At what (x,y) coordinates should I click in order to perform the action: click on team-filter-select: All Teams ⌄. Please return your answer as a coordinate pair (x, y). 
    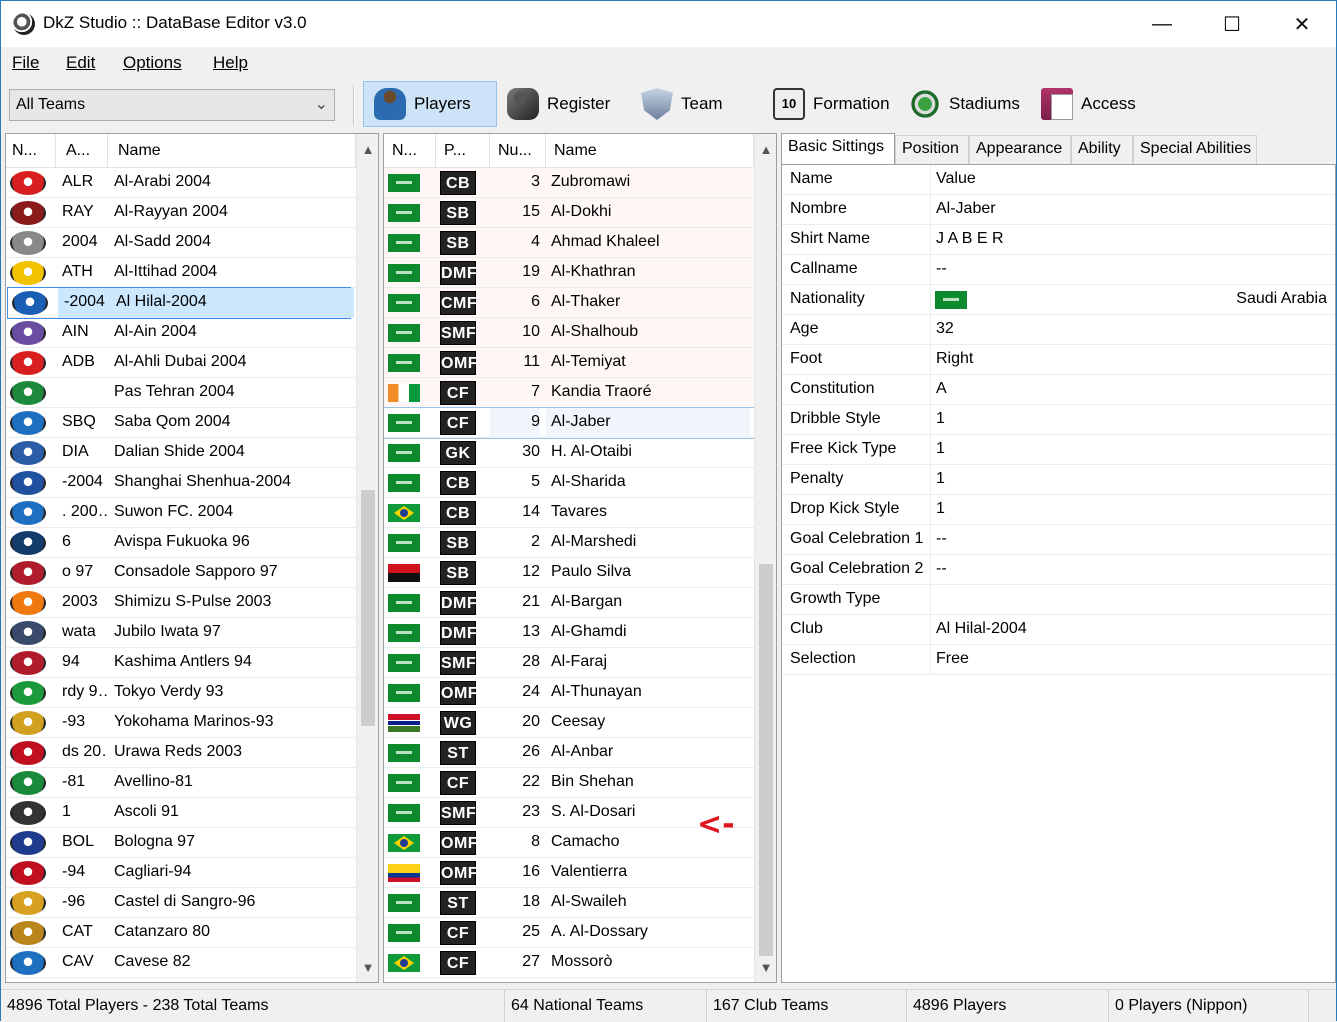
    Looking at the image, I should click on (172, 105).